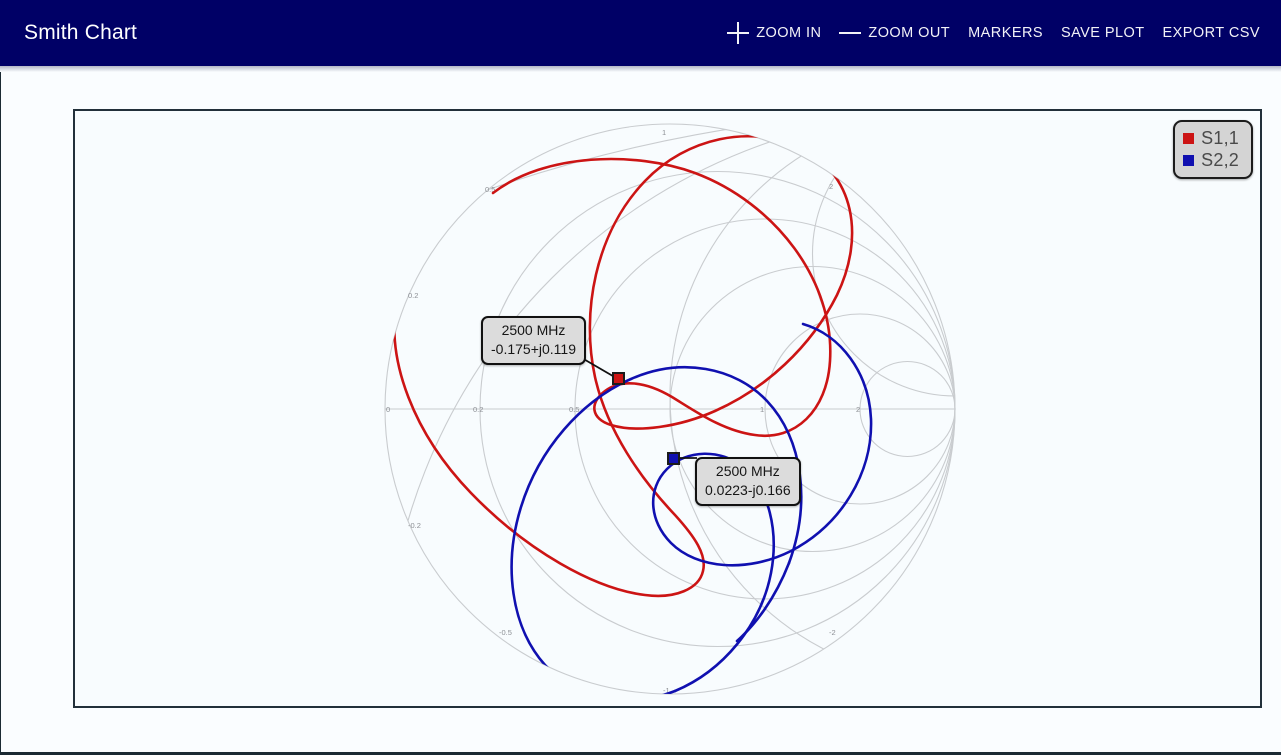 This screenshot has width=1281, height=755. Describe the element at coordinates (762, 409) in the screenshot. I see `grid-label-1: 1` at that location.